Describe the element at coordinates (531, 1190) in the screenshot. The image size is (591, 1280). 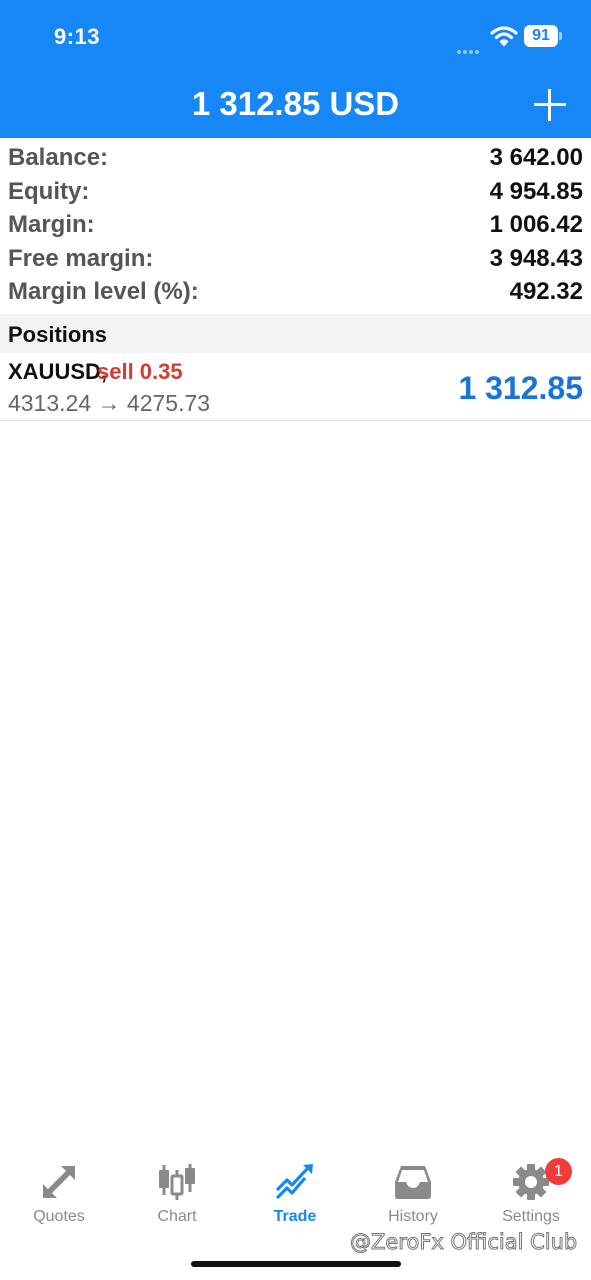
I see `tab-settings: 1 Settings` at that location.